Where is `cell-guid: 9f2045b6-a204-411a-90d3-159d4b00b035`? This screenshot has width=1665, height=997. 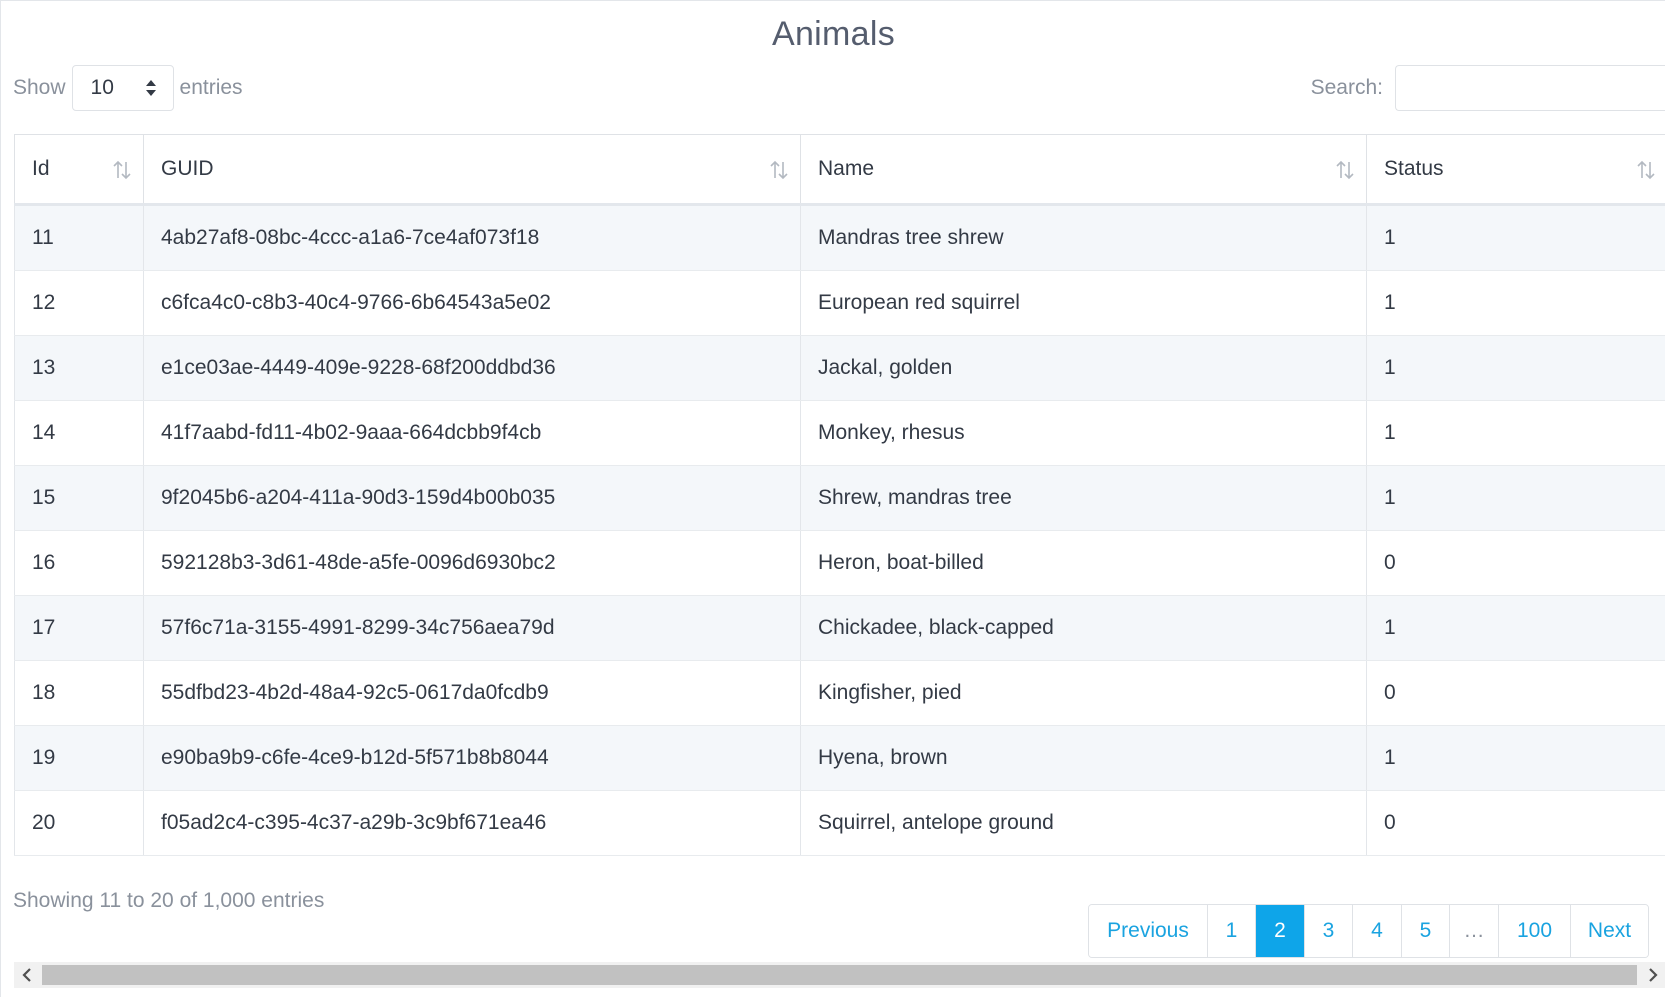 cell-guid: 9f2045b6-a204-411a-90d3-159d4b00b035 is located at coordinates (472, 498).